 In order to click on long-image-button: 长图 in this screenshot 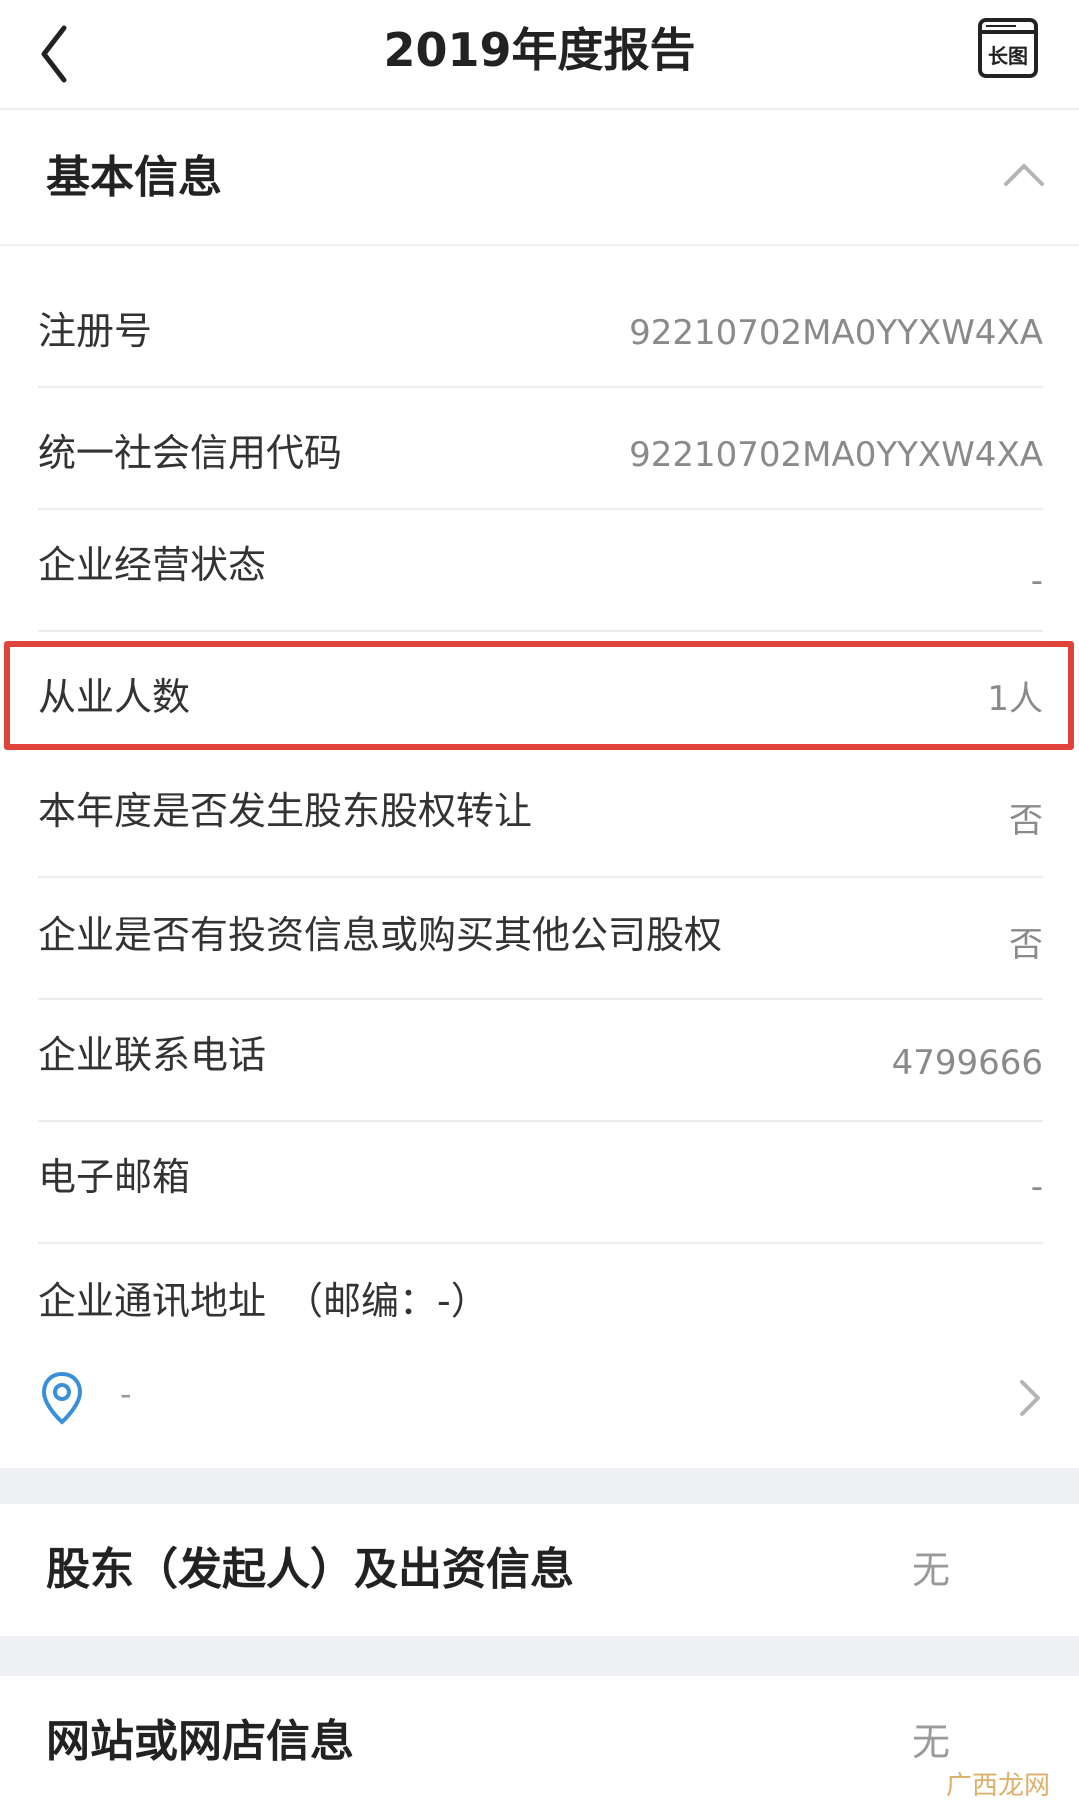, I will do `click(1008, 48)`.